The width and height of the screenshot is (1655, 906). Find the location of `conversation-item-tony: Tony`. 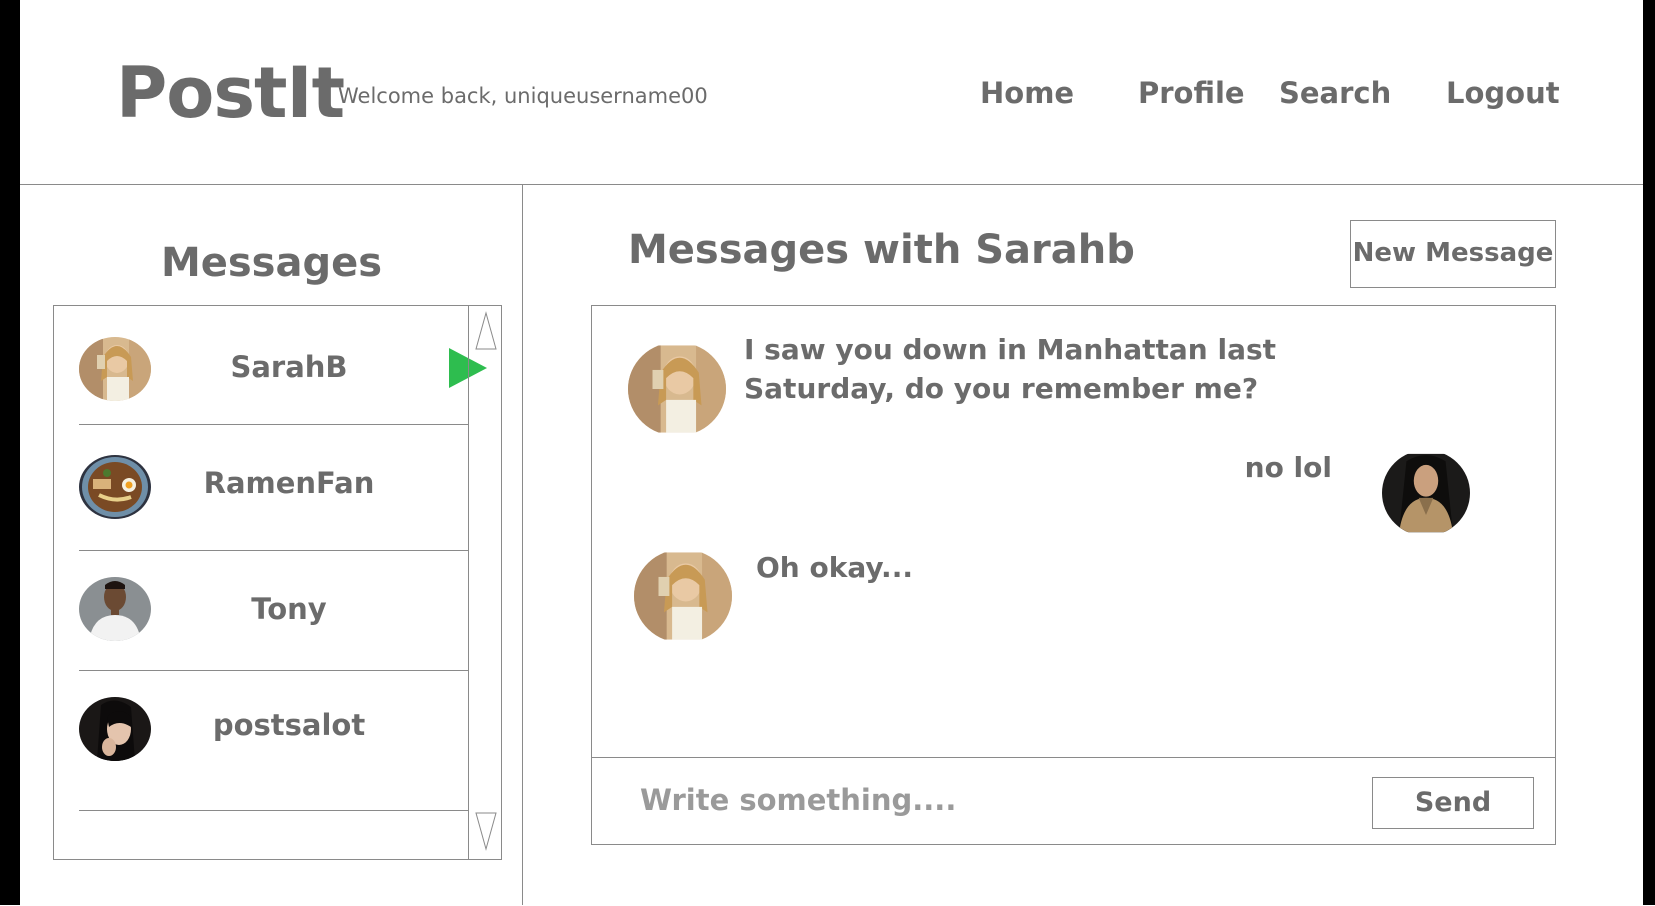

conversation-item-tony: Tony is located at coordinates (273, 611).